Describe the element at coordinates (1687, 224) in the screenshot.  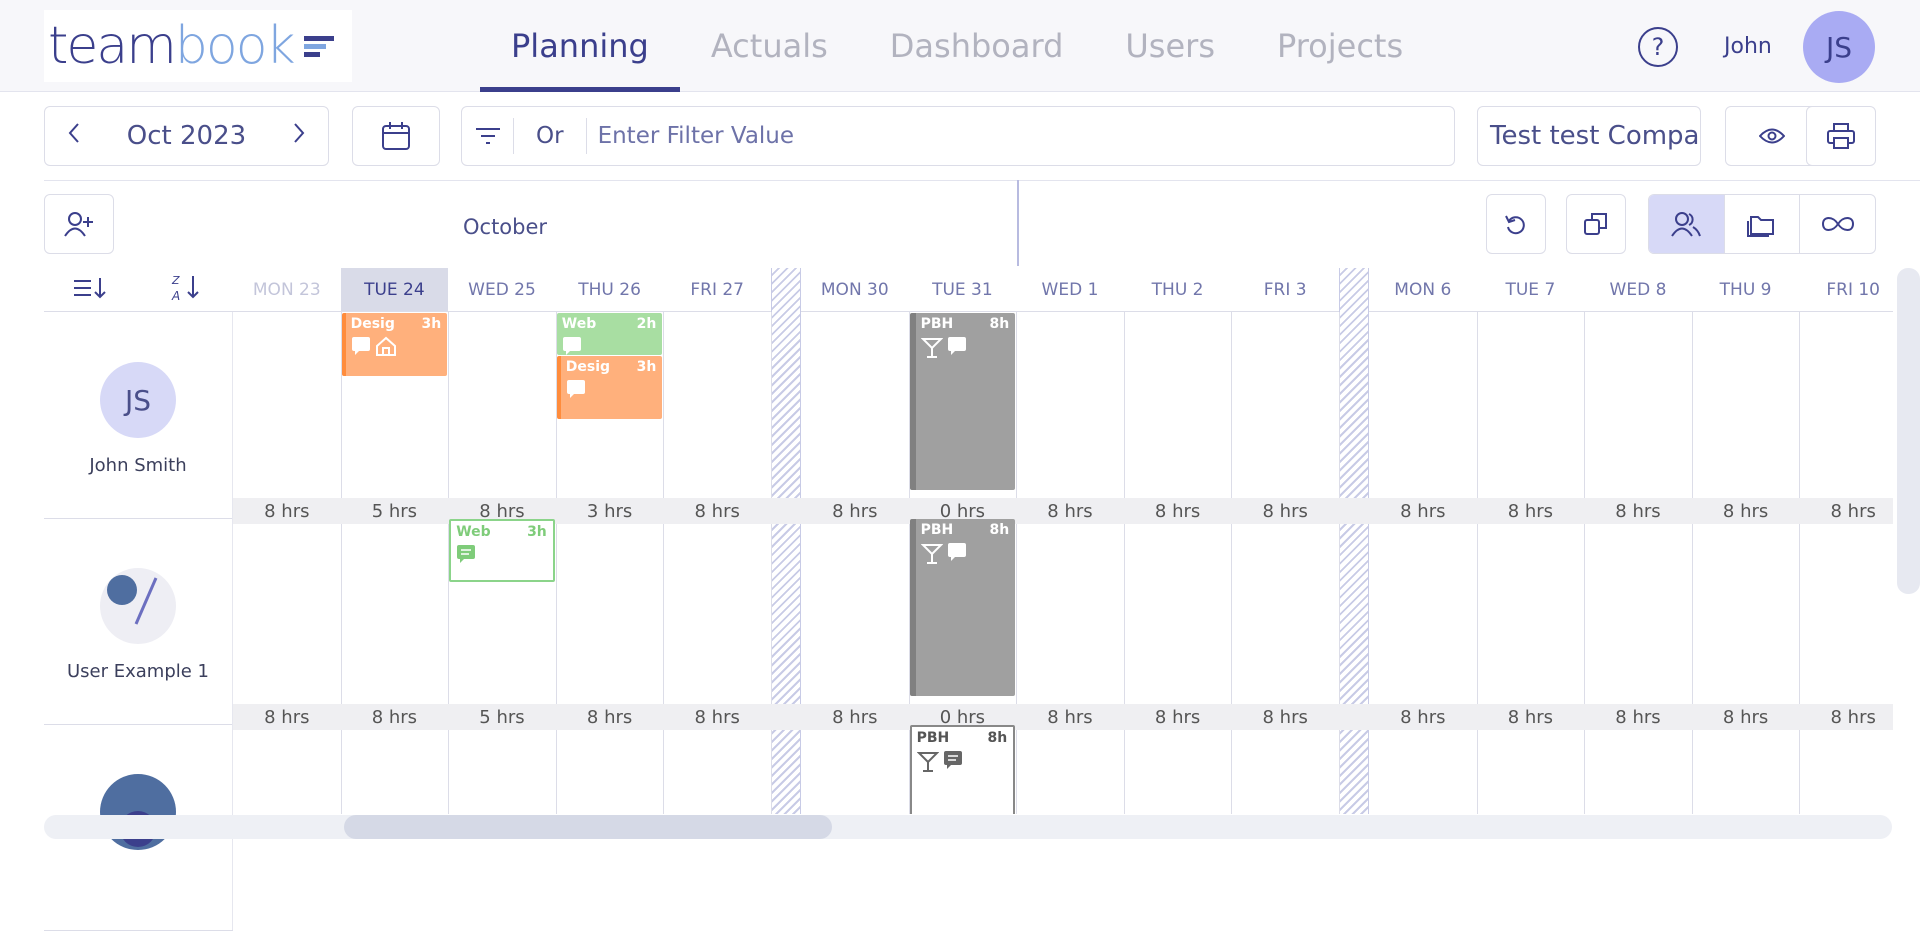
I see `users-view-button` at that location.